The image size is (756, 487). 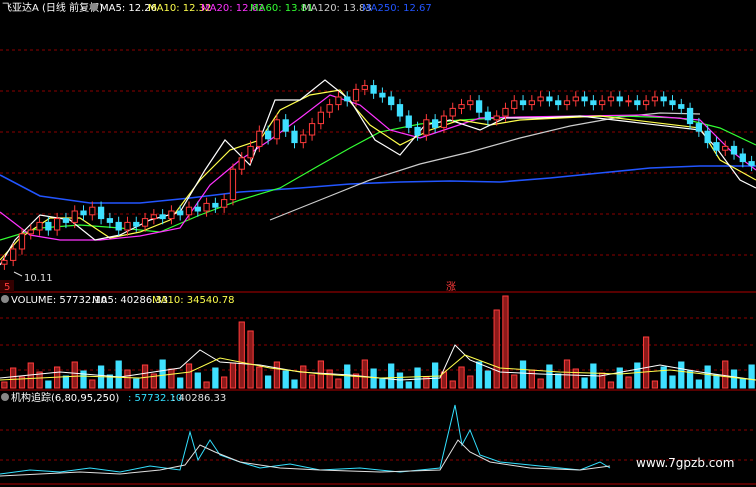 I want to click on gear-icon, so click(x=5, y=299).